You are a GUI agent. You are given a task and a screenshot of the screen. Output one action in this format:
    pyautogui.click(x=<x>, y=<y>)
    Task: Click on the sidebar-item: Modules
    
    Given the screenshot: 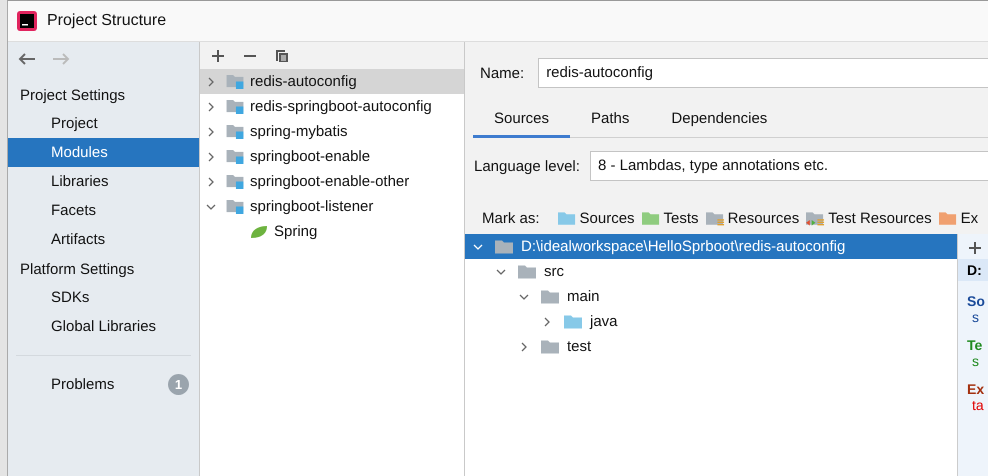 What is the action you would take?
    pyautogui.click(x=103, y=152)
    